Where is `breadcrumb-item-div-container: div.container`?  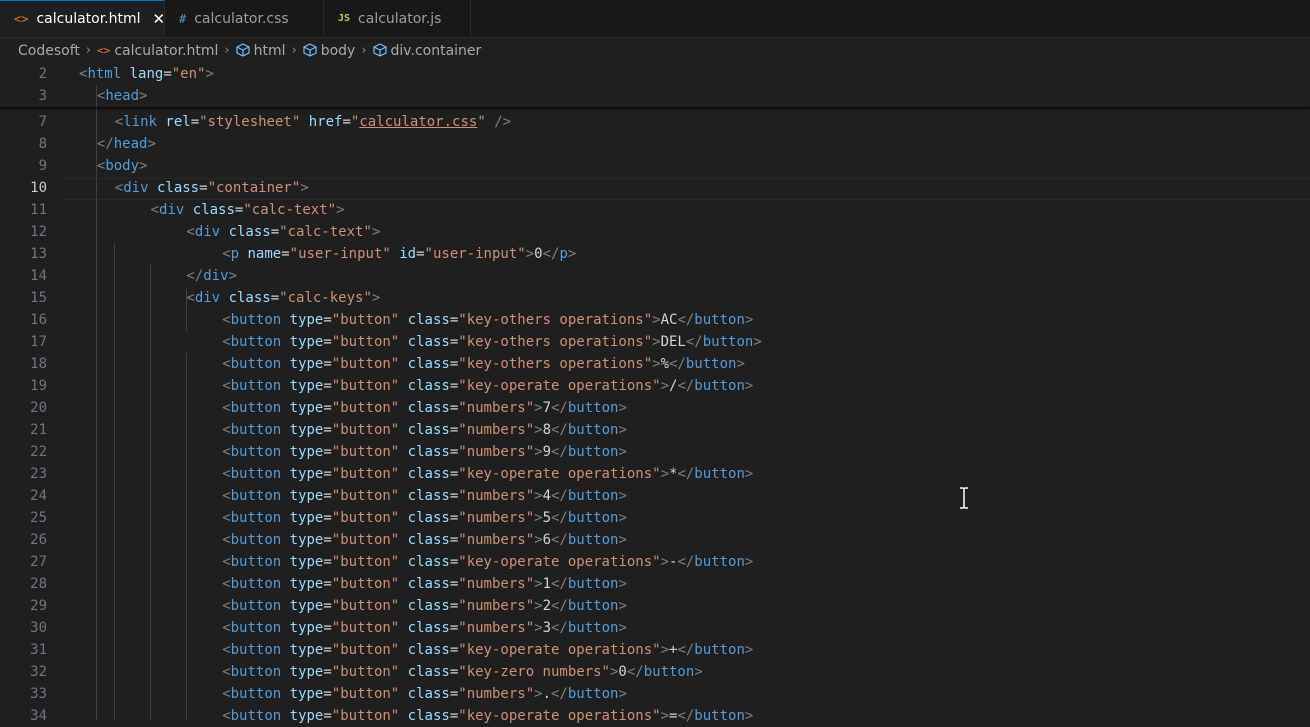
breadcrumb-item-div-container: div.container is located at coordinates (436, 51).